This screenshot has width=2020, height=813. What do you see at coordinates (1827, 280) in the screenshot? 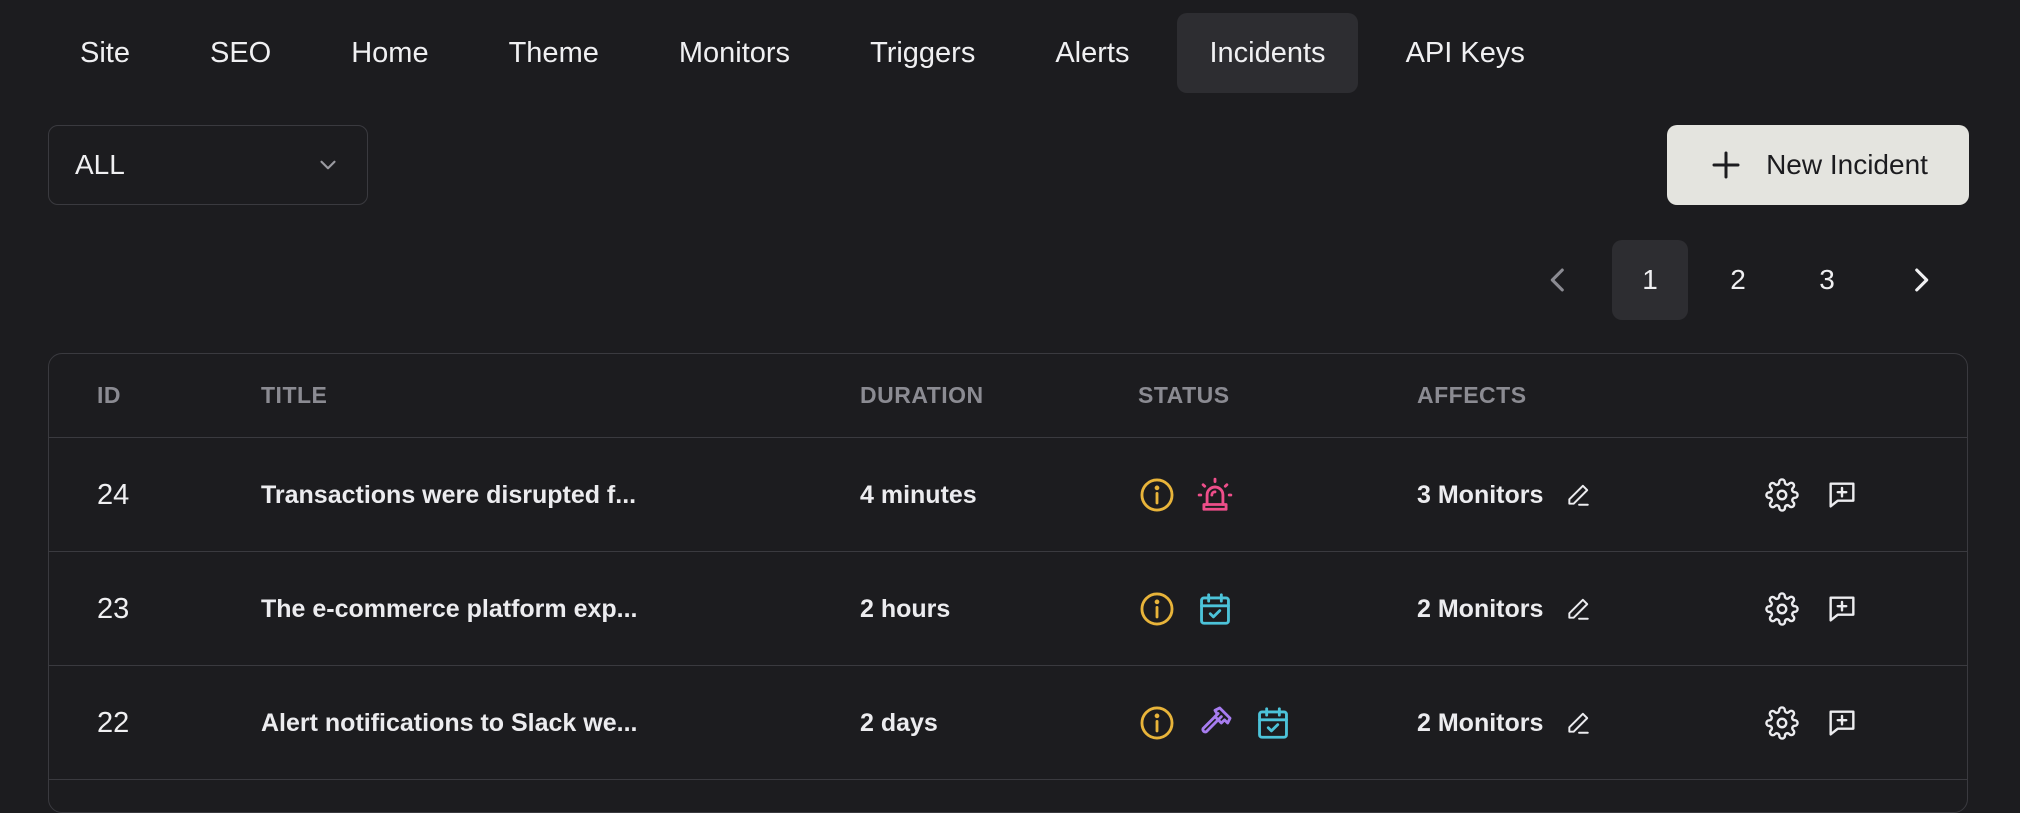
I see `pagination-page-3: 3` at bounding box center [1827, 280].